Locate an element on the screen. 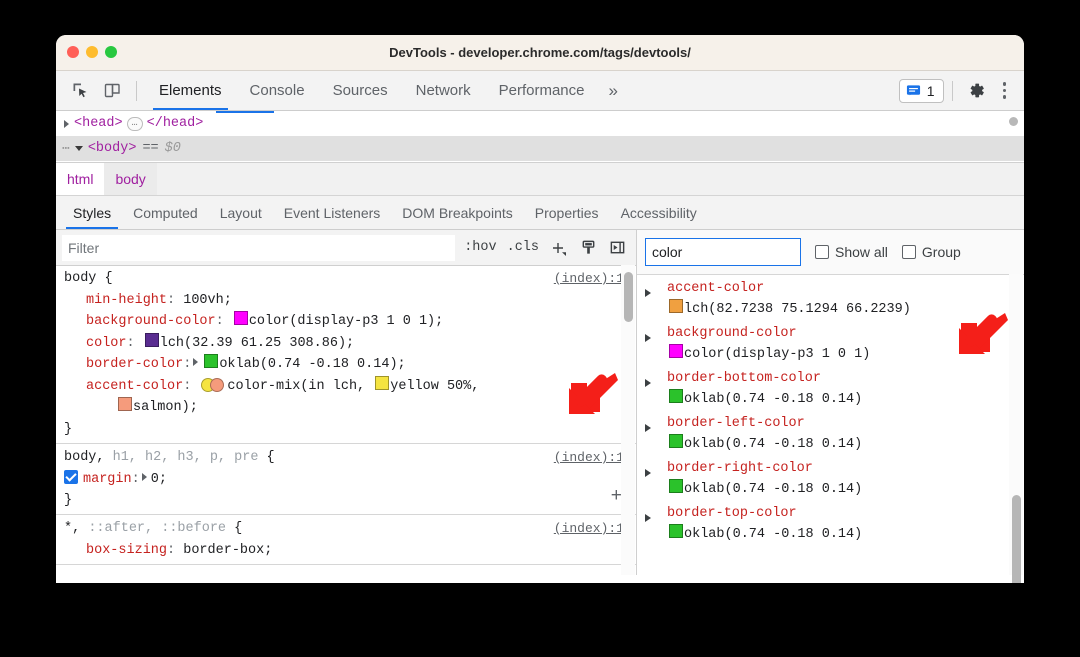 The width and height of the screenshot is (1080, 657). css-declaration-min-height: min-height: 100vh; is located at coordinates (346, 301).